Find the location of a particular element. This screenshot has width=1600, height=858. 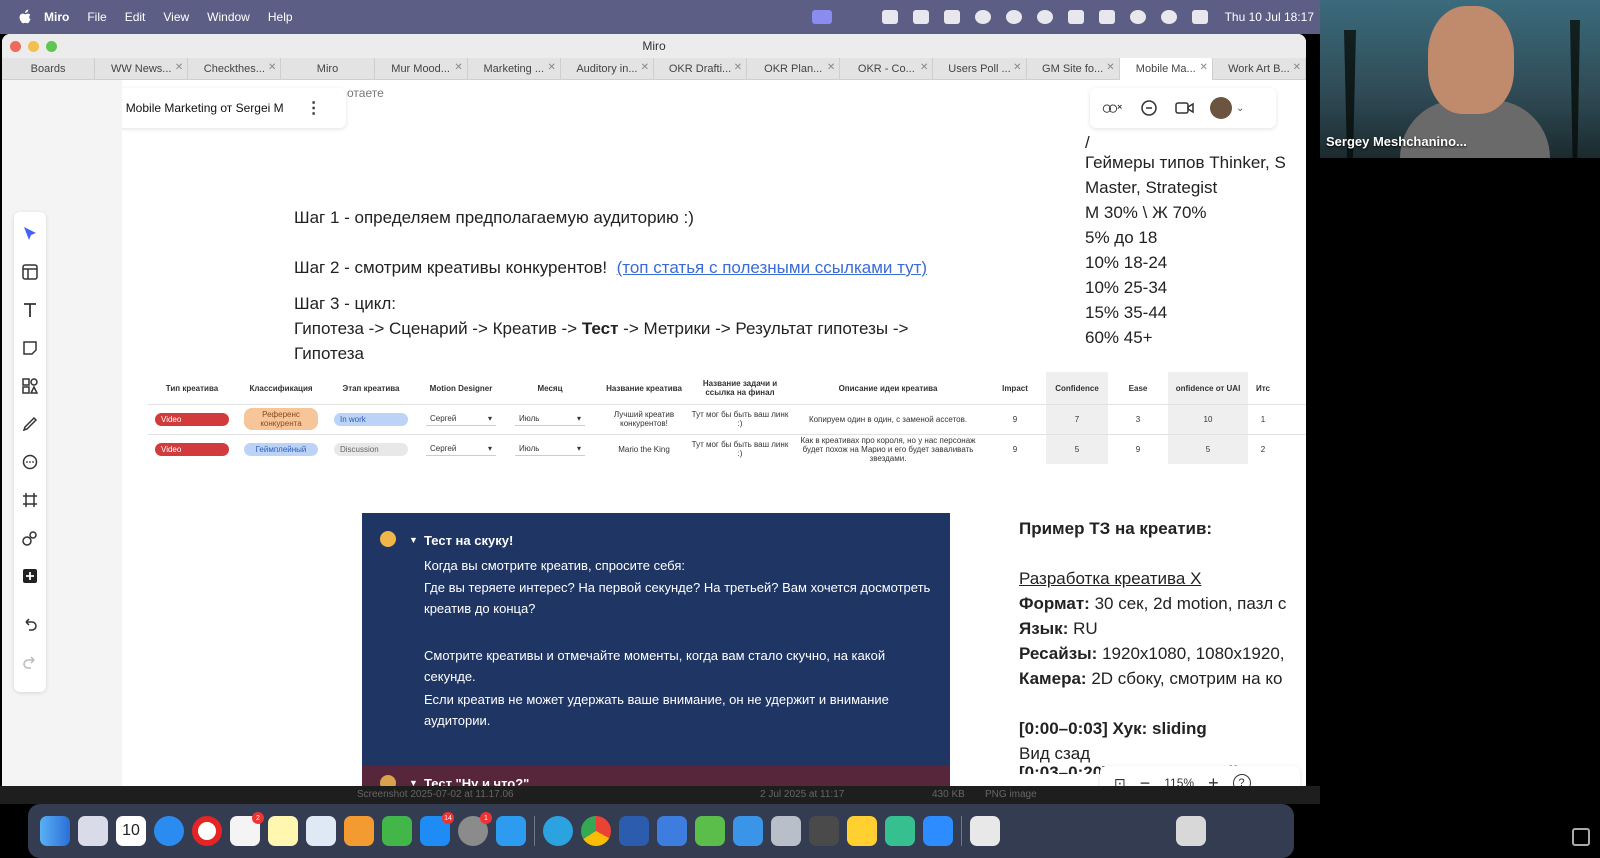

numbers-icon is located at coordinates (397, 831).